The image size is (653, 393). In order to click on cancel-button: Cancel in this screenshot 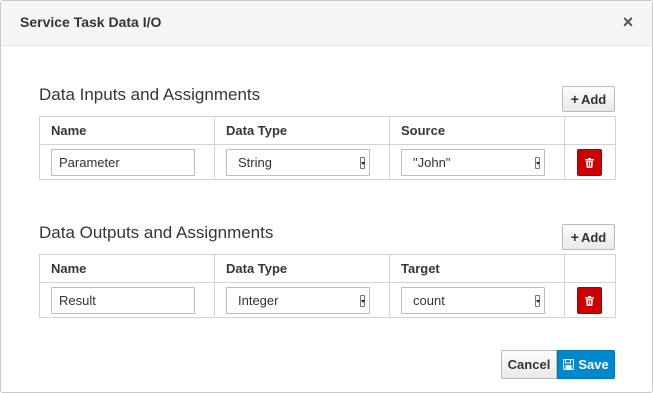, I will do `click(529, 364)`.